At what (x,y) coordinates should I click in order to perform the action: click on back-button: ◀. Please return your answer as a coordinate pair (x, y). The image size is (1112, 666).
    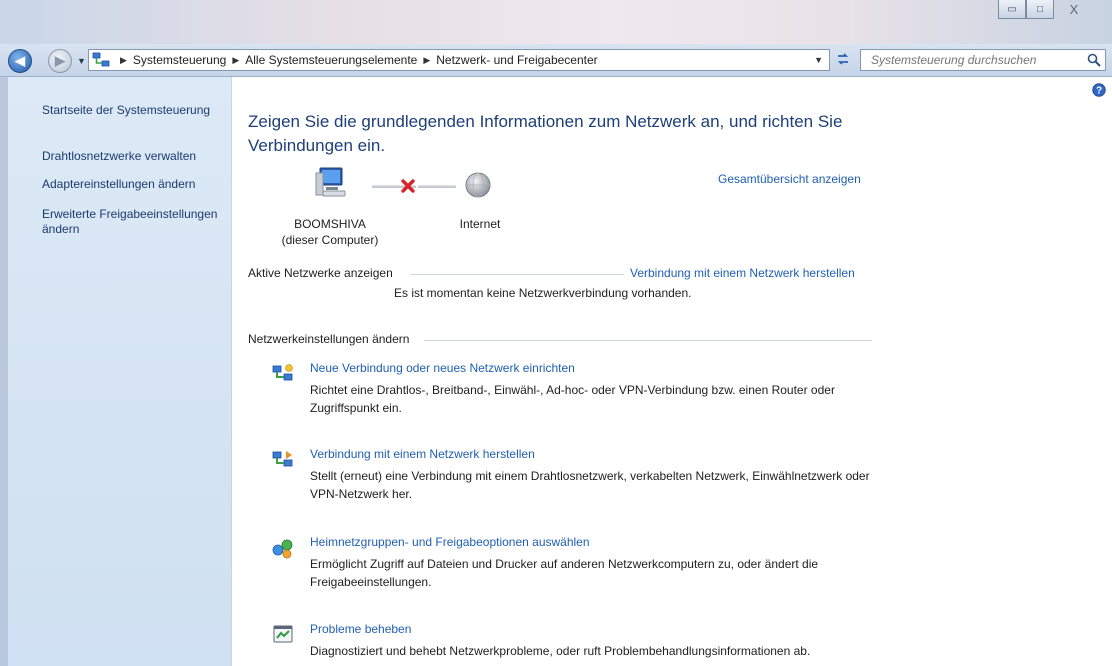
    Looking at the image, I should click on (20, 61).